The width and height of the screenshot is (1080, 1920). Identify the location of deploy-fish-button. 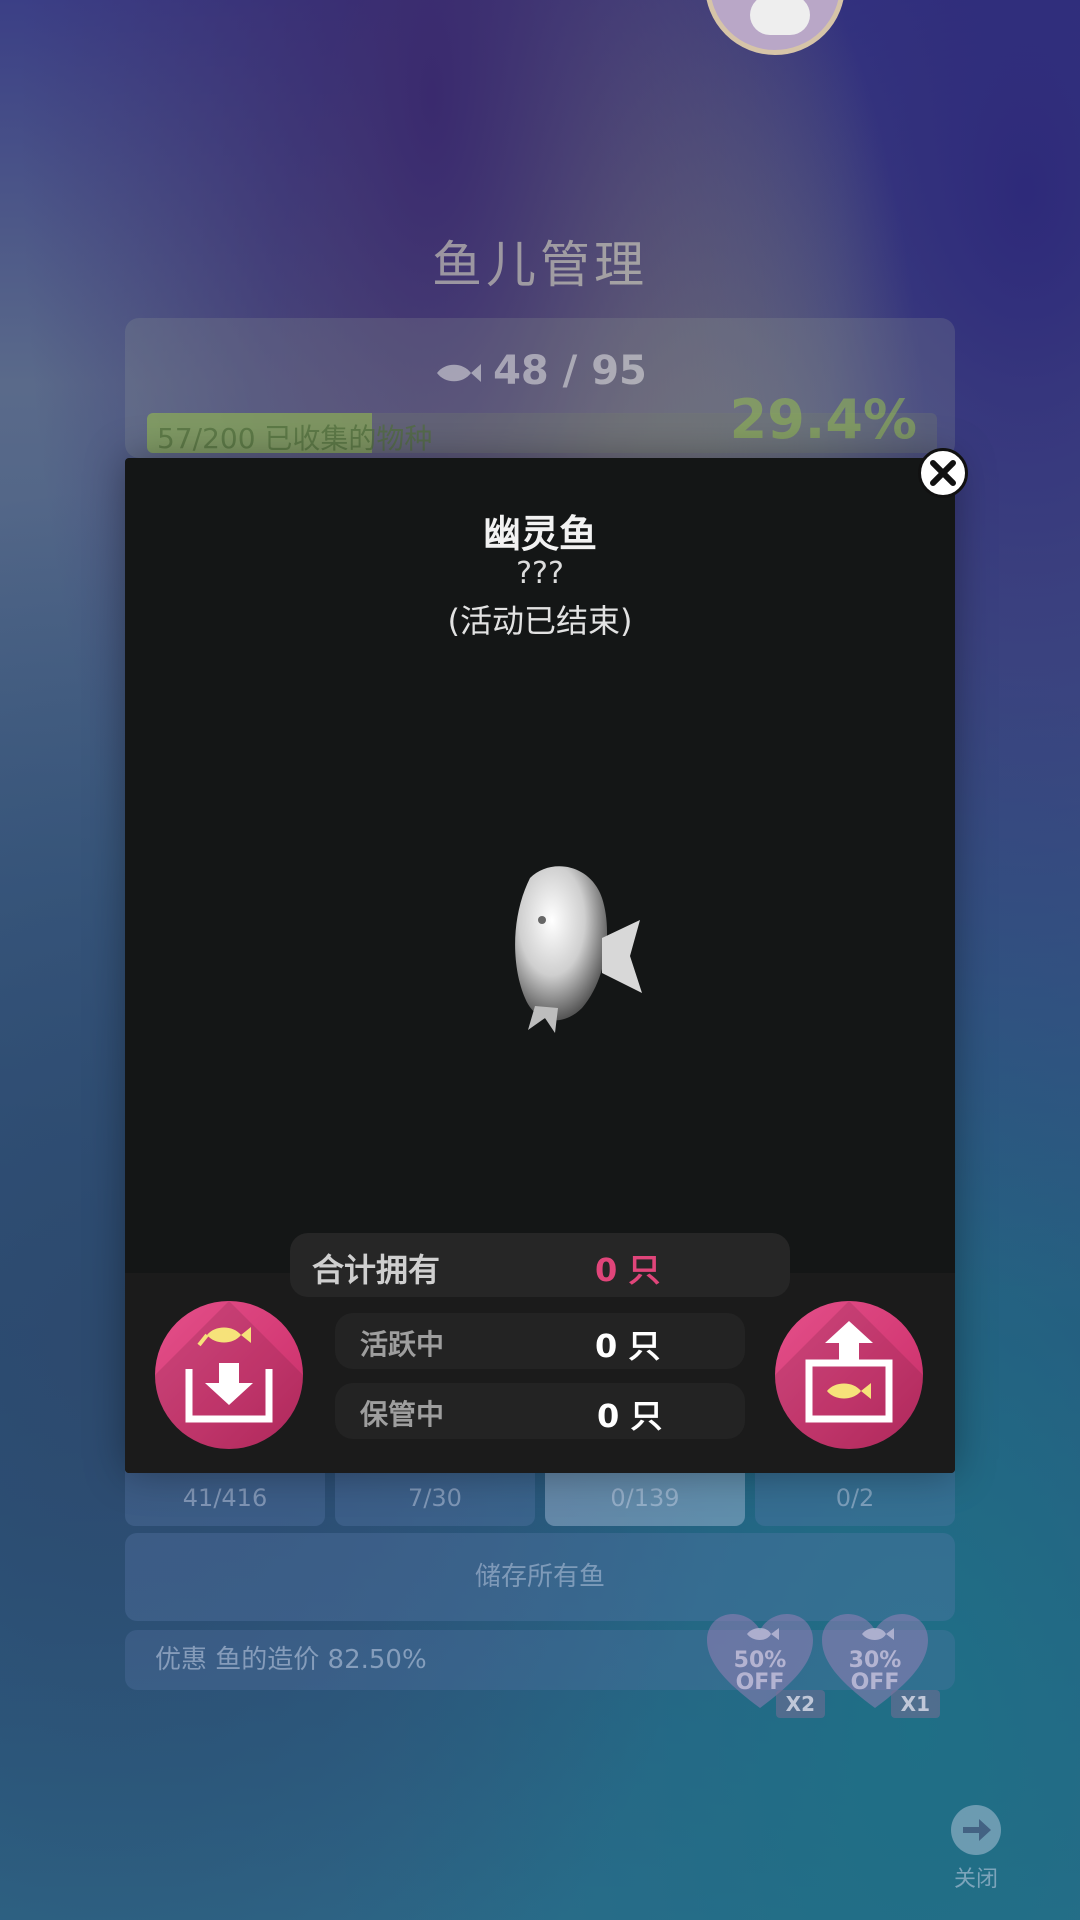
(849, 1375).